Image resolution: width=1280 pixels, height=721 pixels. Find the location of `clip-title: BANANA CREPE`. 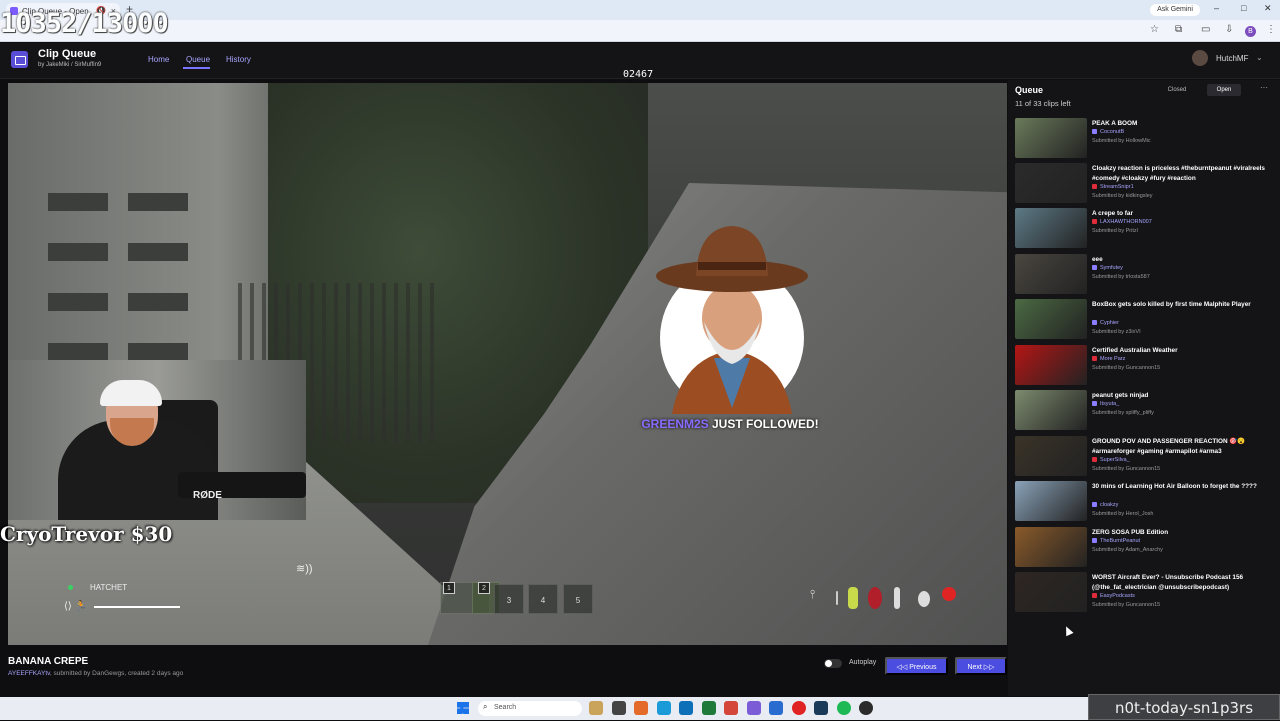

clip-title: BANANA CREPE is located at coordinates (48, 661).